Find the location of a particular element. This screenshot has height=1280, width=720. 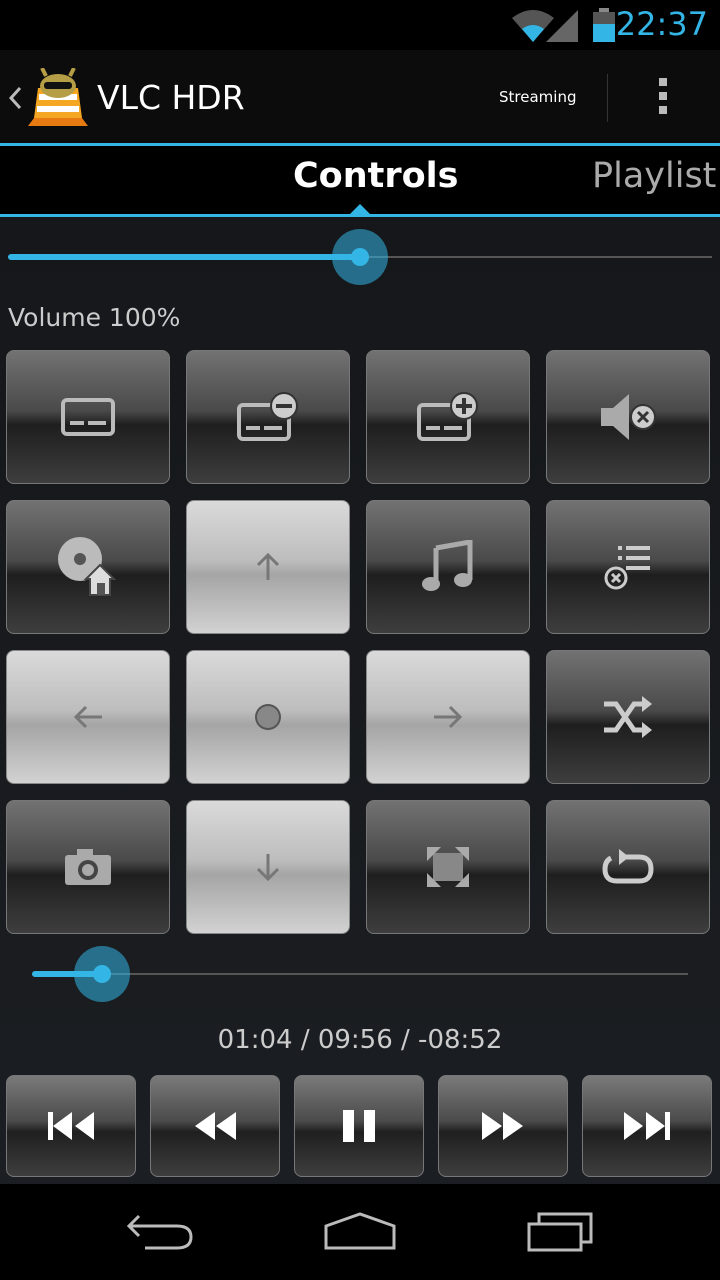

navigate-up-button is located at coordinates (268, 567).